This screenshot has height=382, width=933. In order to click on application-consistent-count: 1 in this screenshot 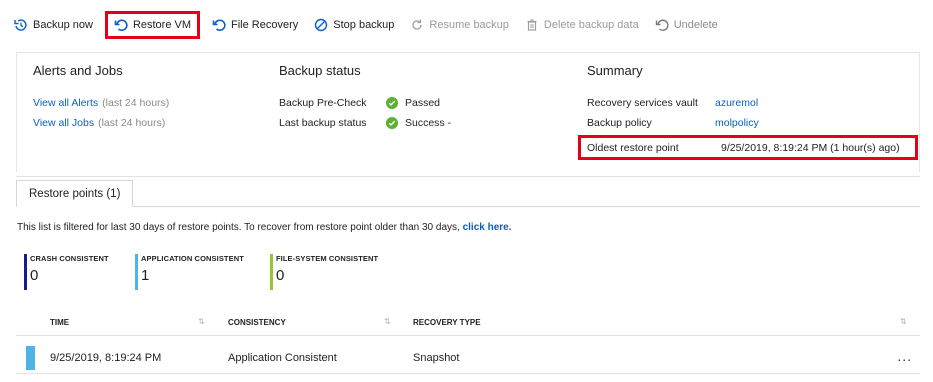, I will do `click(145, 275)`.